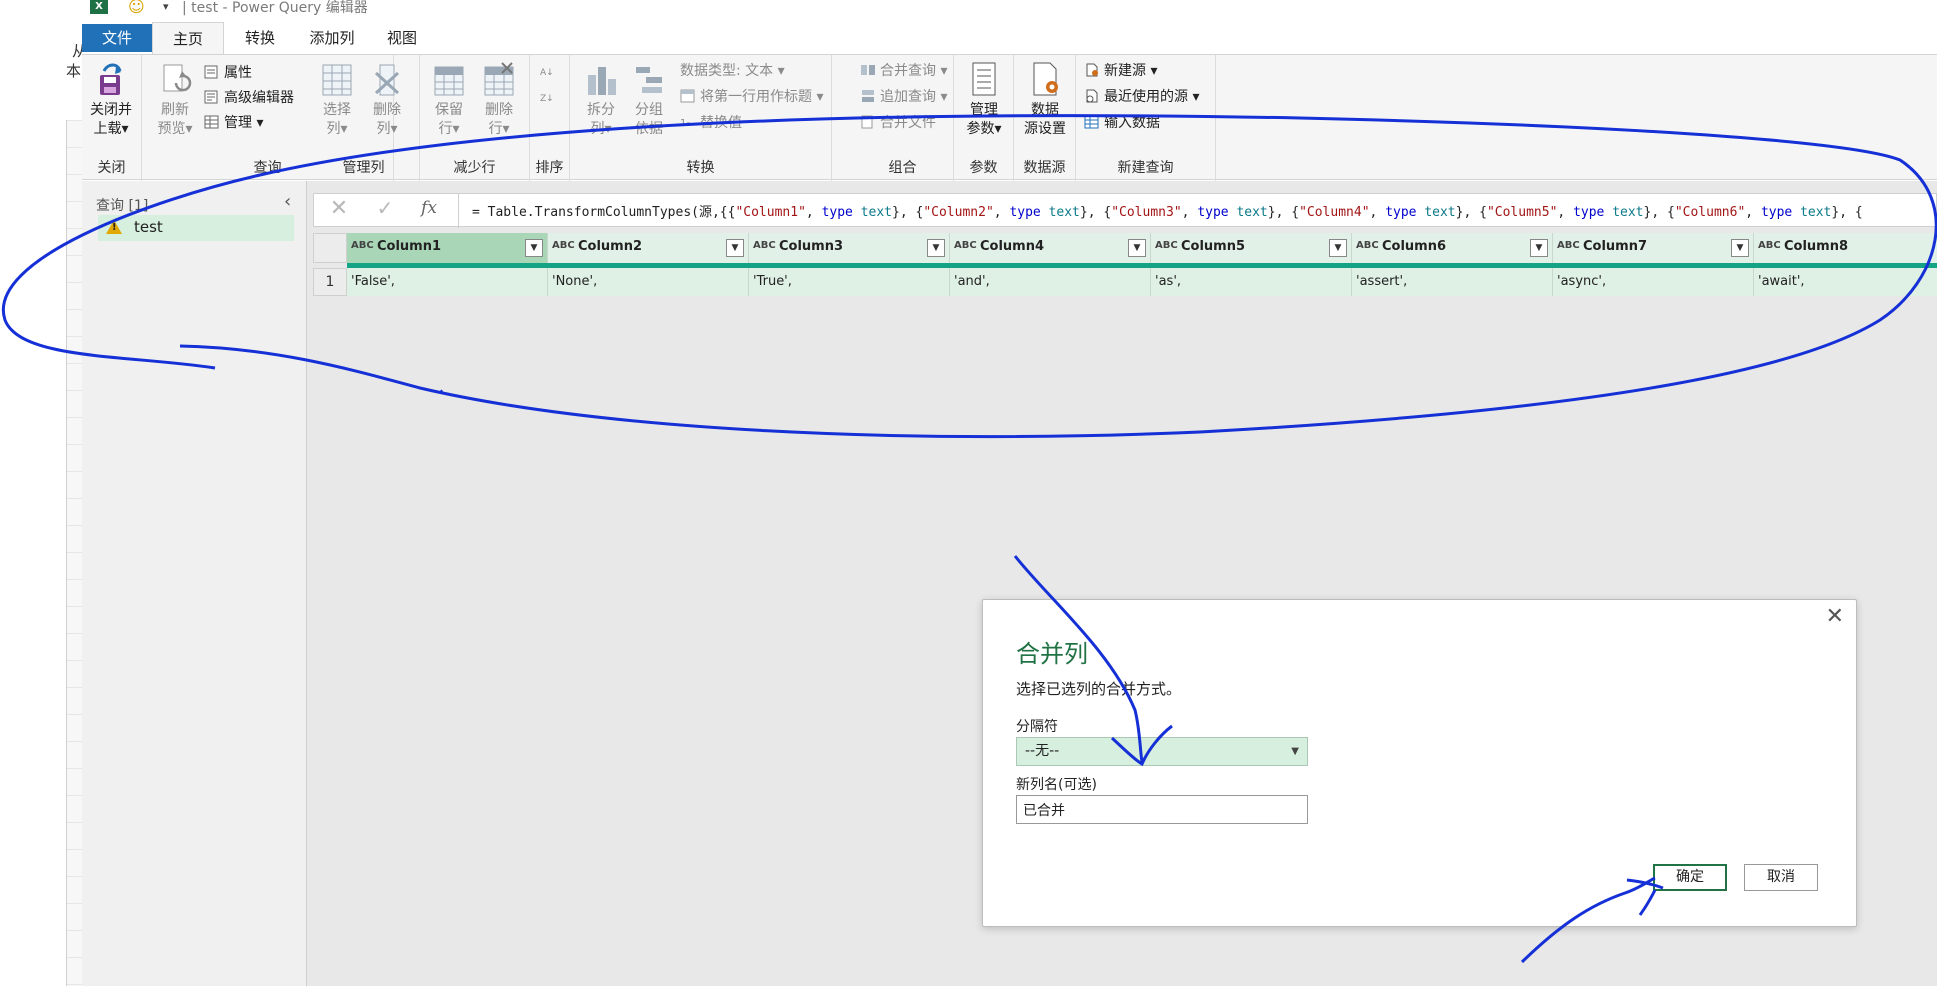  What do you see at coordinates (868, 96) in the screenshot?
I see `append-queries-icon` at bounding box center [868, 96].